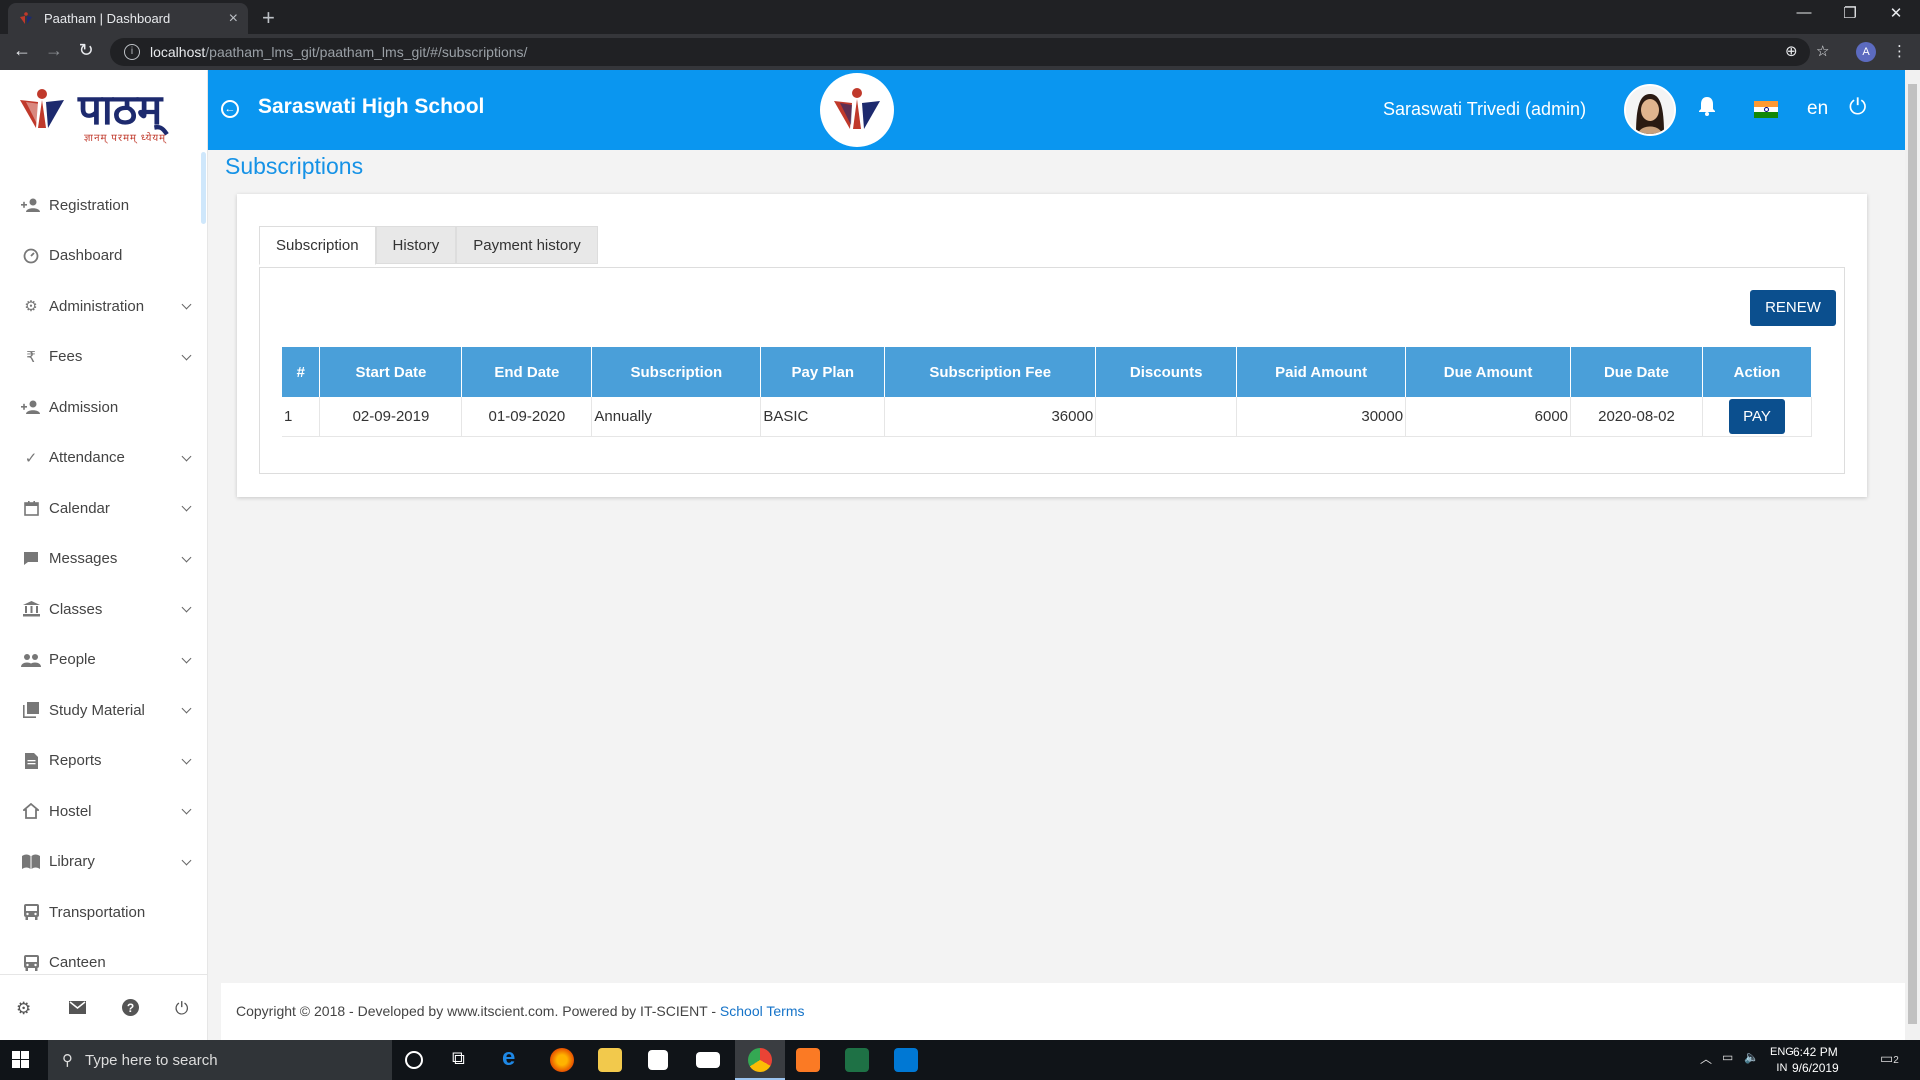  What do you see at coordinates (132, 52) in the screenshot?
I see `site-info-icon: i` at bounding box center [132, 52].